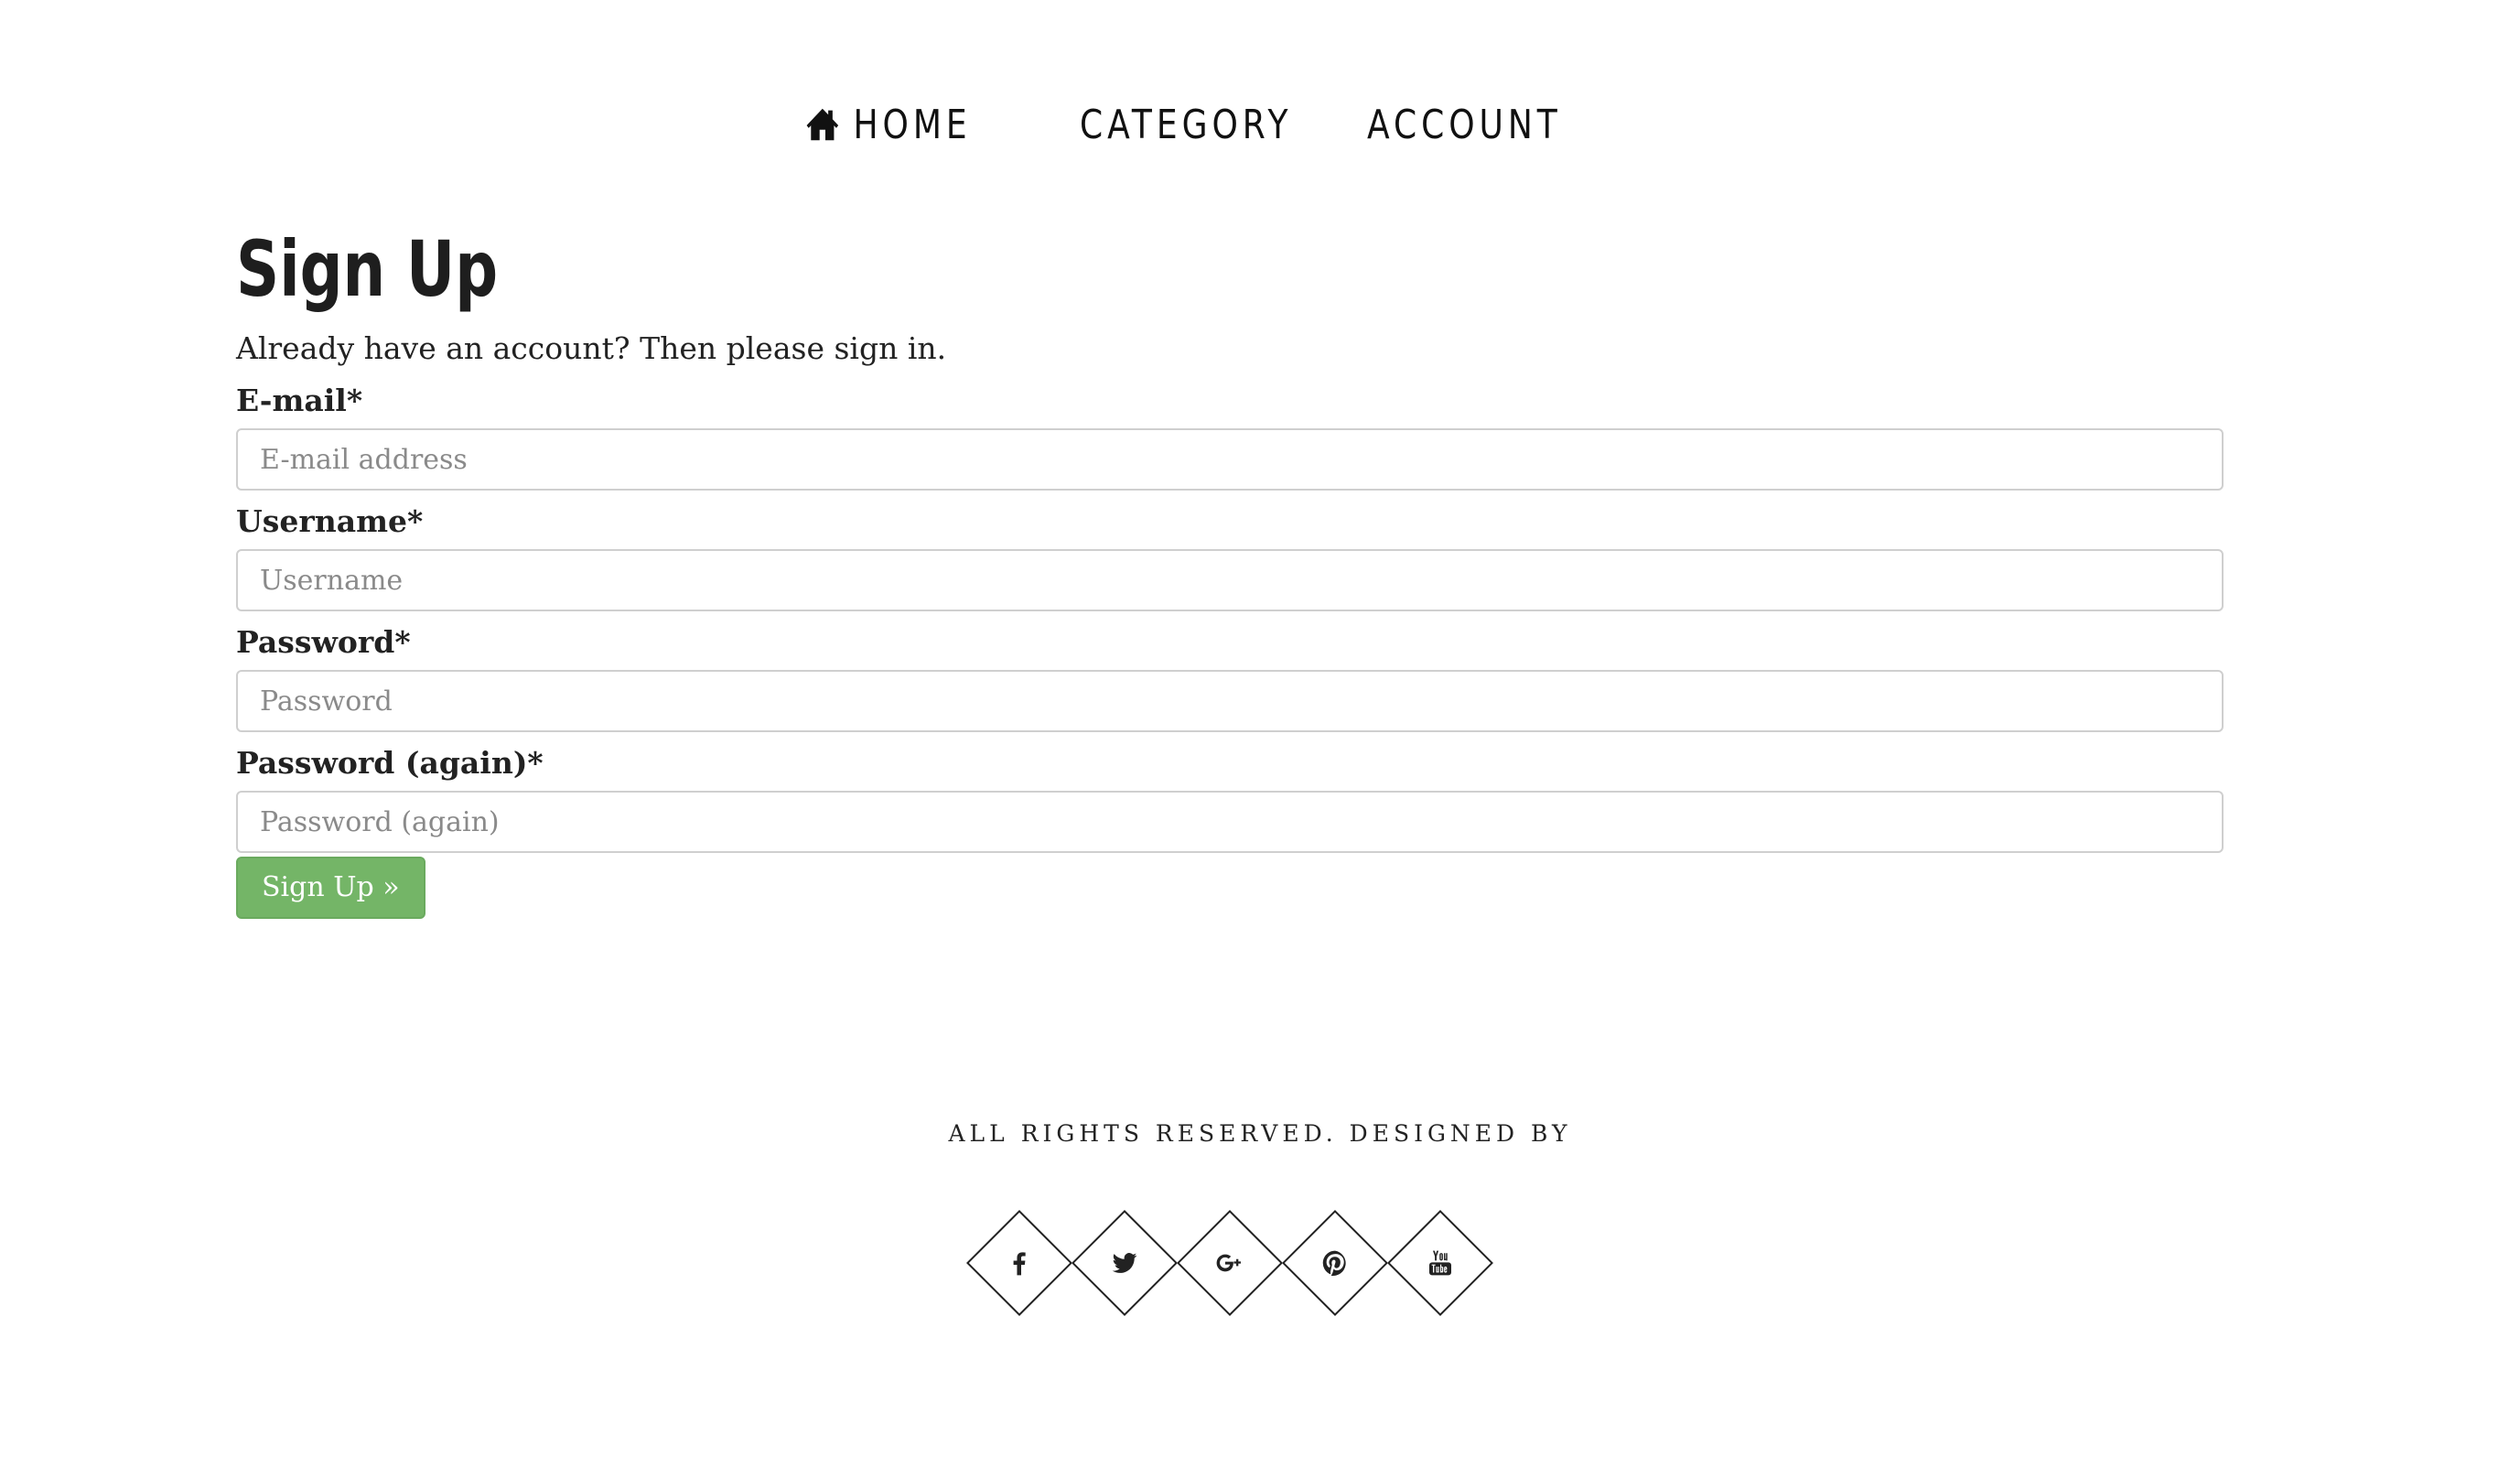 Image resolution: width=2520 pixels, height=1457 pixels. Describe the element at coordinates (1230, 822) in the screenshot. I see `password-again-field` at that location.